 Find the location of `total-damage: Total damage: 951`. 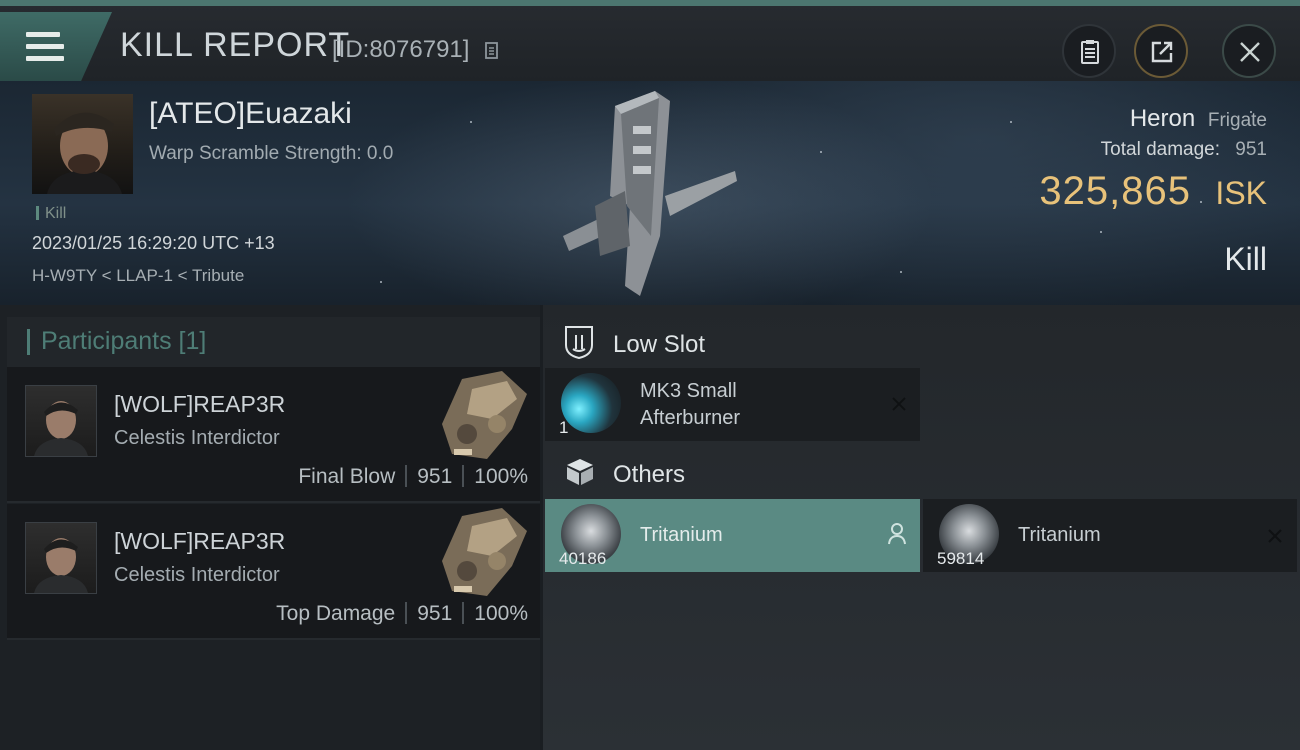

total-damage: Total damage: 951 is located at coordinates (1184, 150).